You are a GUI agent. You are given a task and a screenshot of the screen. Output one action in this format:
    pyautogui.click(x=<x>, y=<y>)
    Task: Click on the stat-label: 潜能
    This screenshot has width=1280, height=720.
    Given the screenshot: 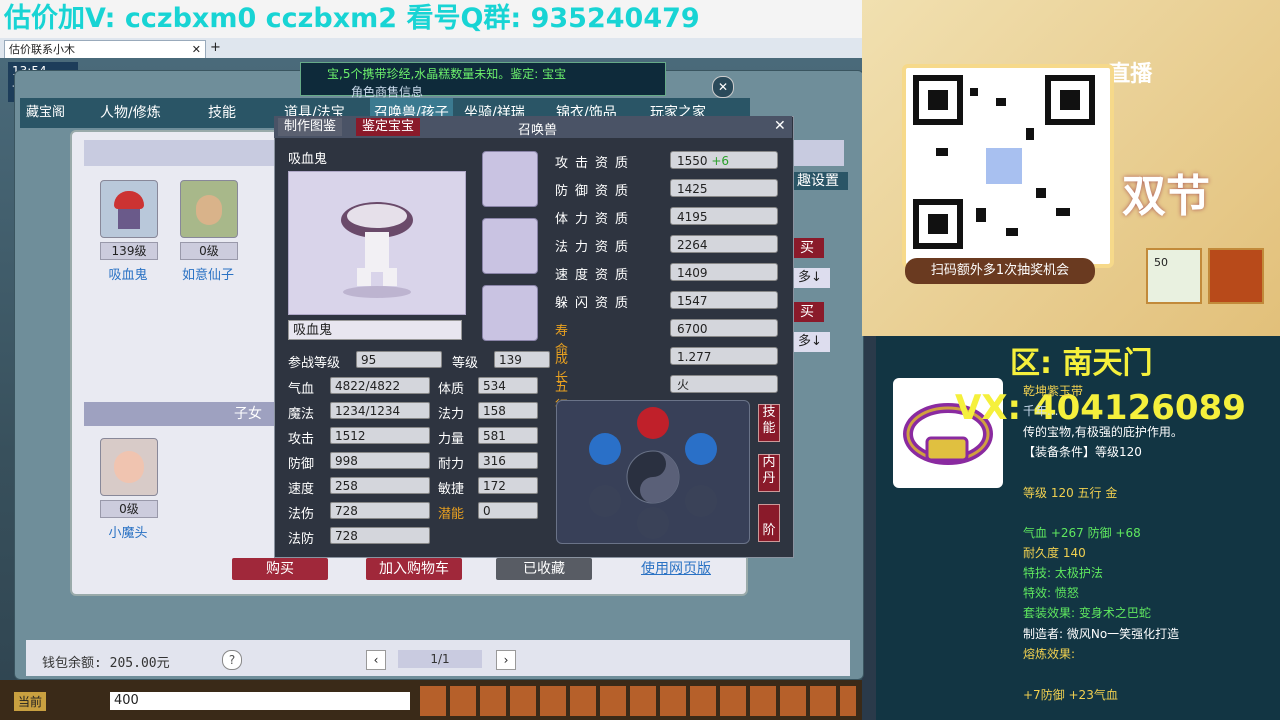 What is the action you would take?
    pyautogui.click(x=451, y=514)
    